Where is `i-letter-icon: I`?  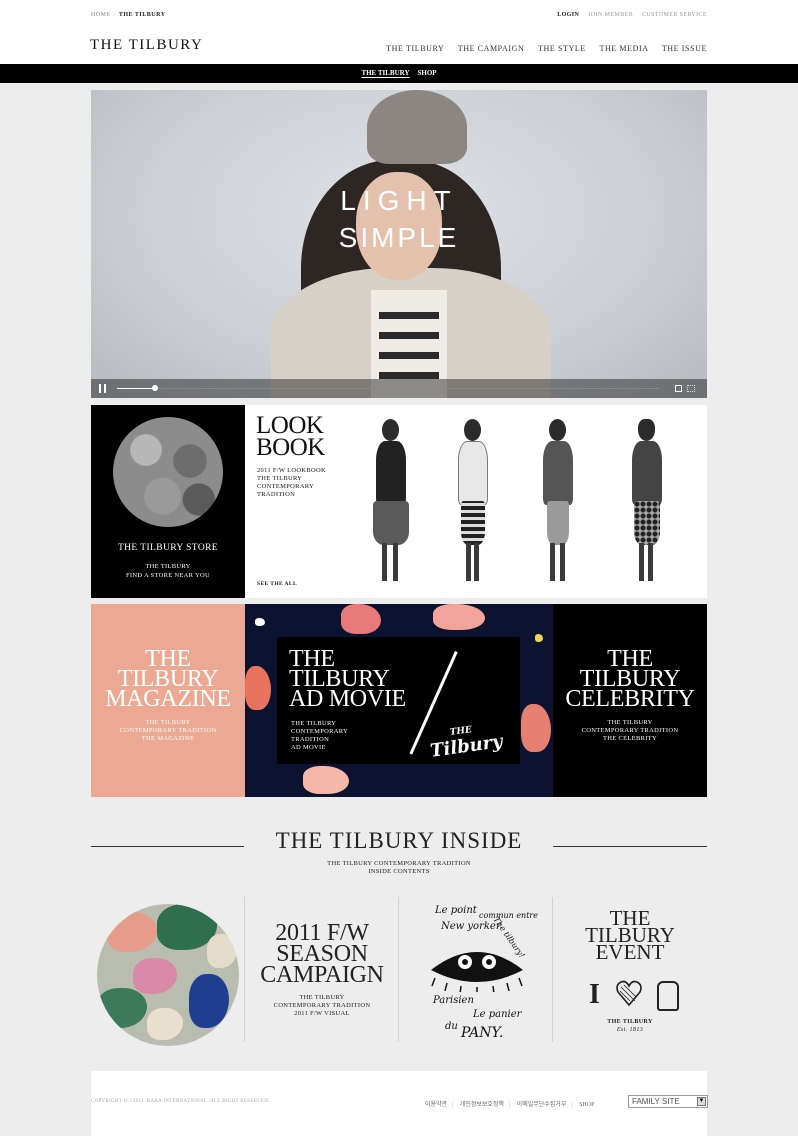
i-letter-icon: I is located at coordinates (594, 994).